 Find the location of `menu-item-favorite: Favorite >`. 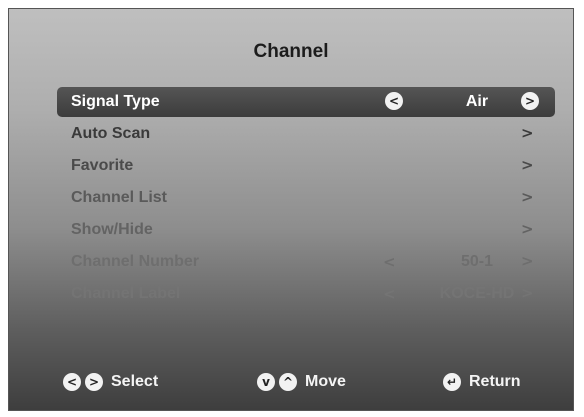

menu-item-favorite: Favorite > is located at coordinates (306, 166).